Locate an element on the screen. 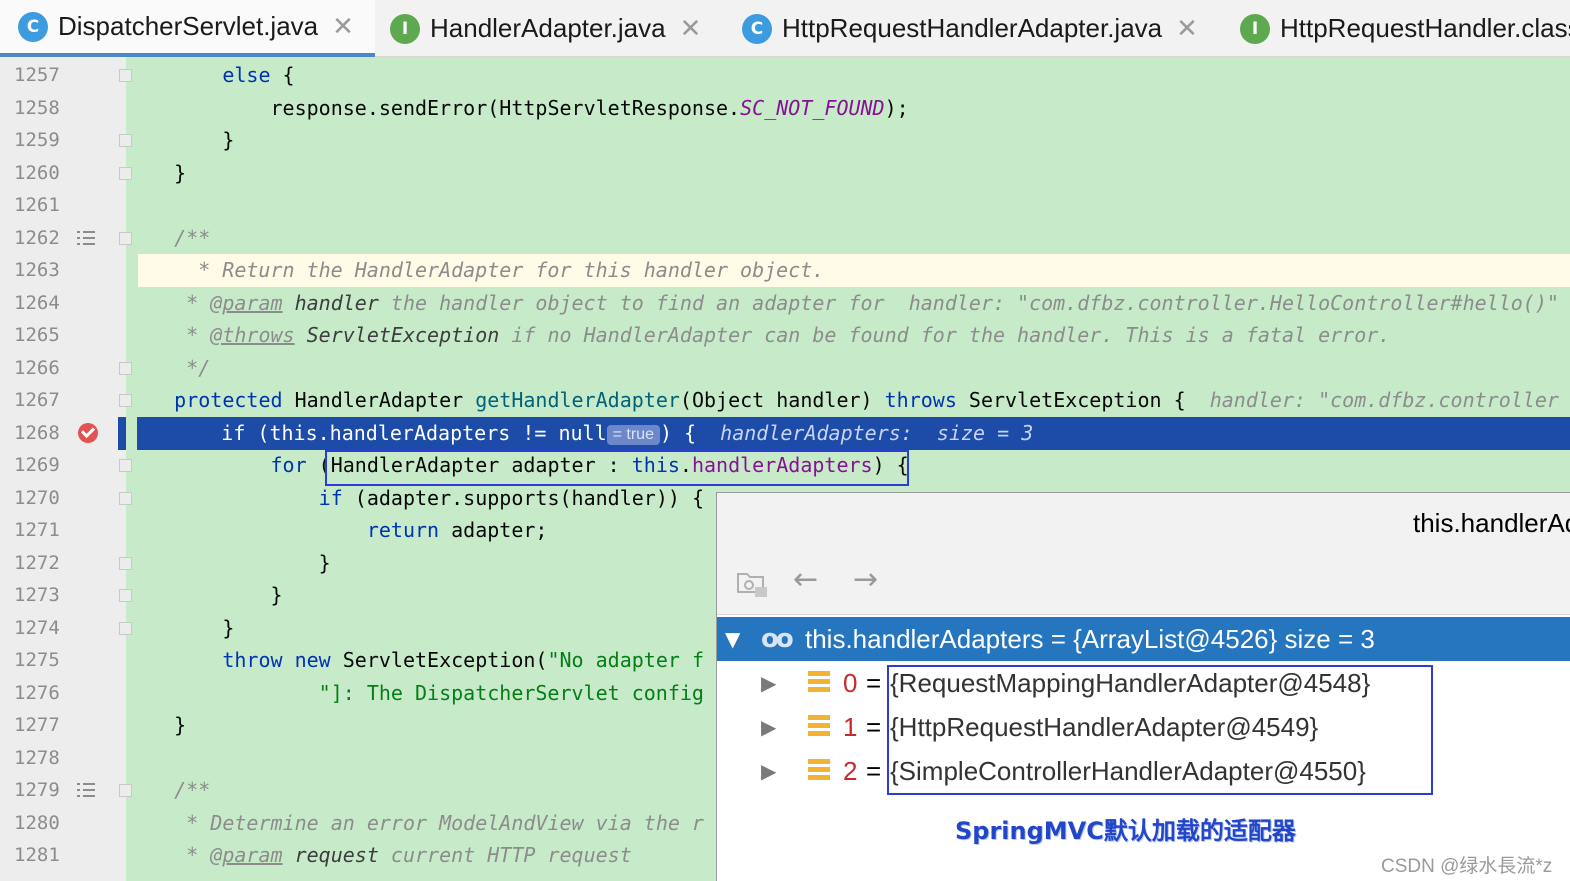 The image size is (1570, 881). gutter-line: 1281 is located at coordinates (63, 855).